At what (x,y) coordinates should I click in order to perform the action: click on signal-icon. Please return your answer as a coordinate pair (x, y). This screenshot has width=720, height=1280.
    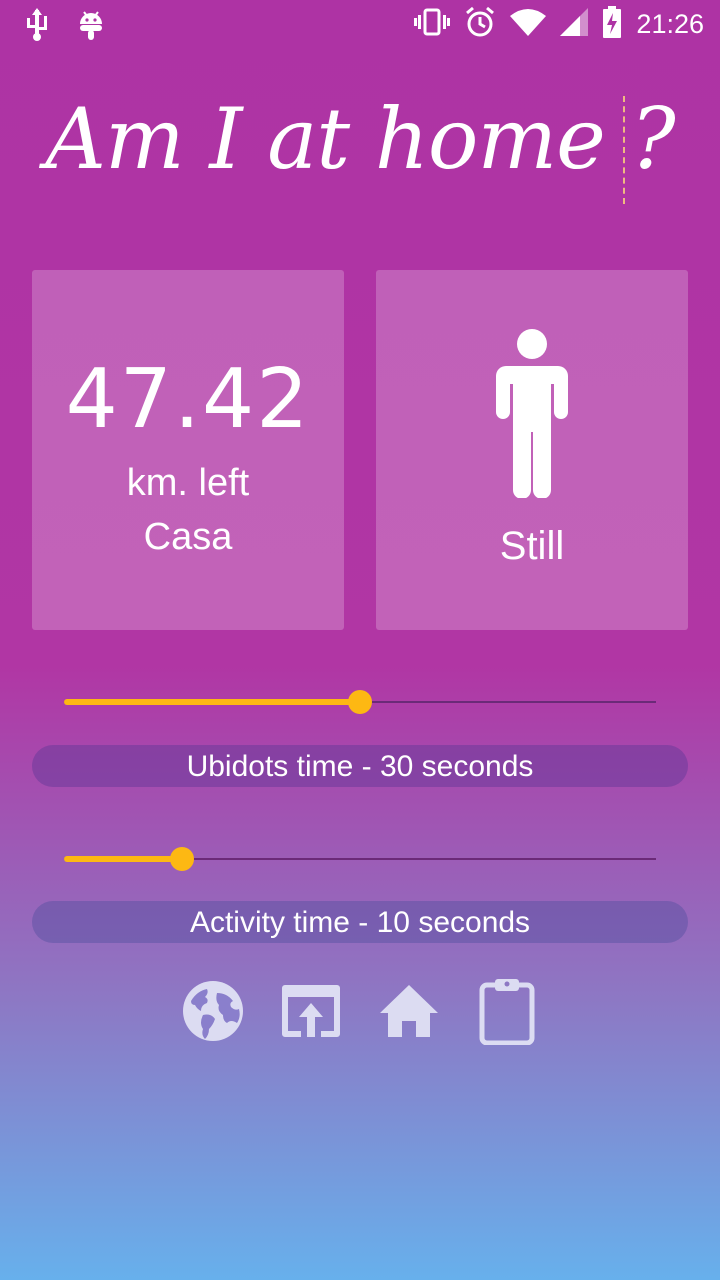
    Looking at the image, I should click on (574, 24).